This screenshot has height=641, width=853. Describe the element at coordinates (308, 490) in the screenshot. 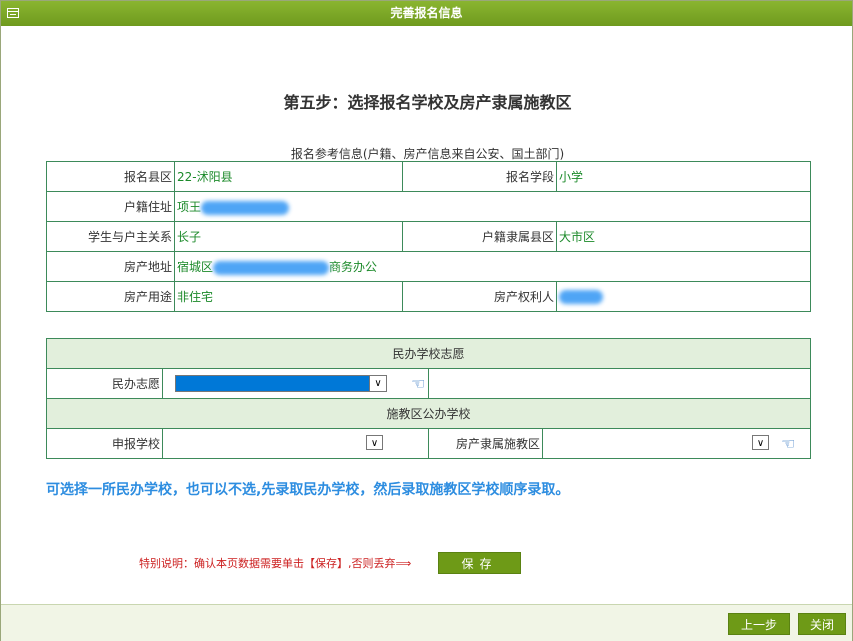

I see `selection-note: 可选择一所民办学校，也可以不选,先录取民办学校，然后录取施教区学校顺序录取。` at that location.